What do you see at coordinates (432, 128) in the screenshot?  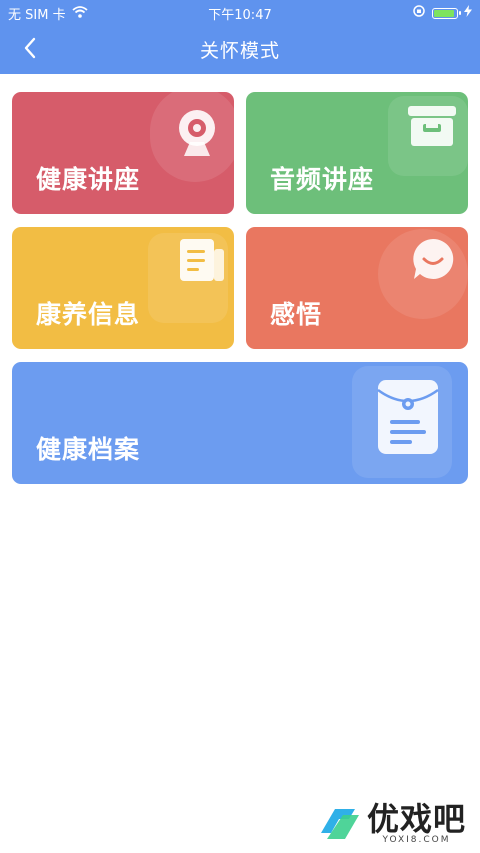 I see `archive-box-icon` at bounding box center [432, 128].